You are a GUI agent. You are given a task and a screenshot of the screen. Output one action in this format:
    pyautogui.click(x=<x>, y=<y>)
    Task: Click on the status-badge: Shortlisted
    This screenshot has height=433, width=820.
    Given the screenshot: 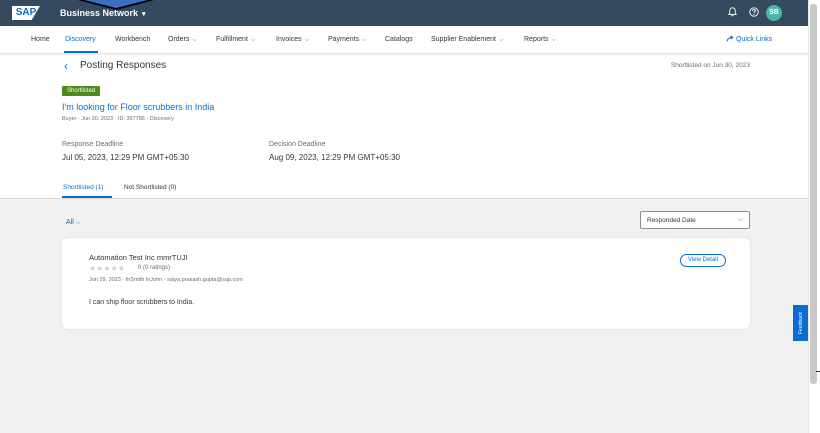 What is the action you would take?
    pyautogui.click(x=81, y=91)
    